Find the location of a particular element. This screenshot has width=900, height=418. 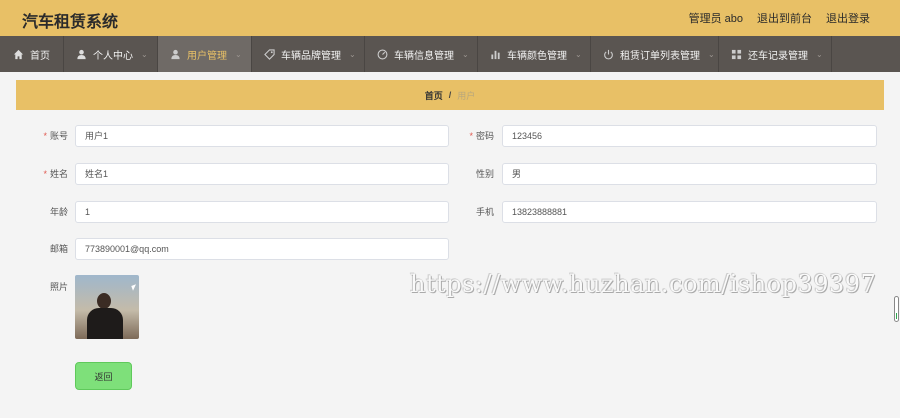

name-field: * 姓名 姓名1 is located at coordinates (225, 174).